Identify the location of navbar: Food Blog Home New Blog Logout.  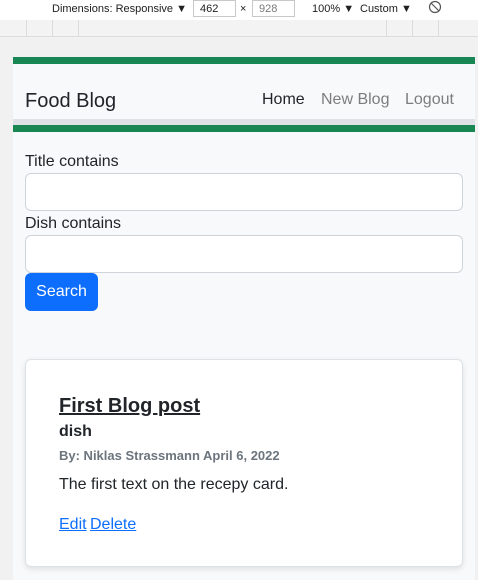
(244, 91).